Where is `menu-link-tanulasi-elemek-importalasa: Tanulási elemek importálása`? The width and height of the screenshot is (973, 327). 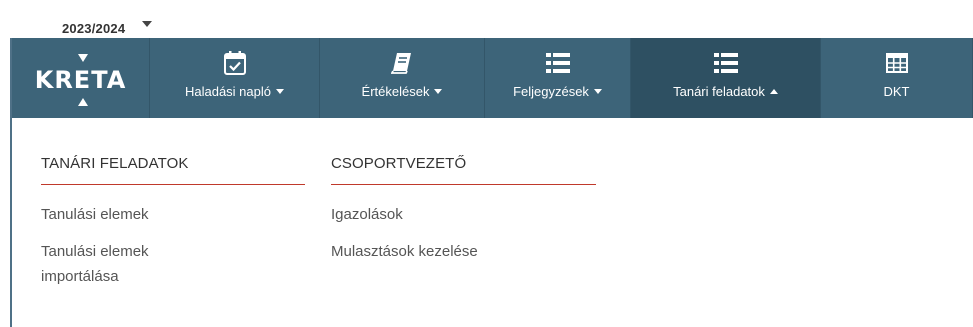
menu-link-tanulasi-elemek-importalasa: Tanulási elemek importálása is located at coordinates (121, 264).